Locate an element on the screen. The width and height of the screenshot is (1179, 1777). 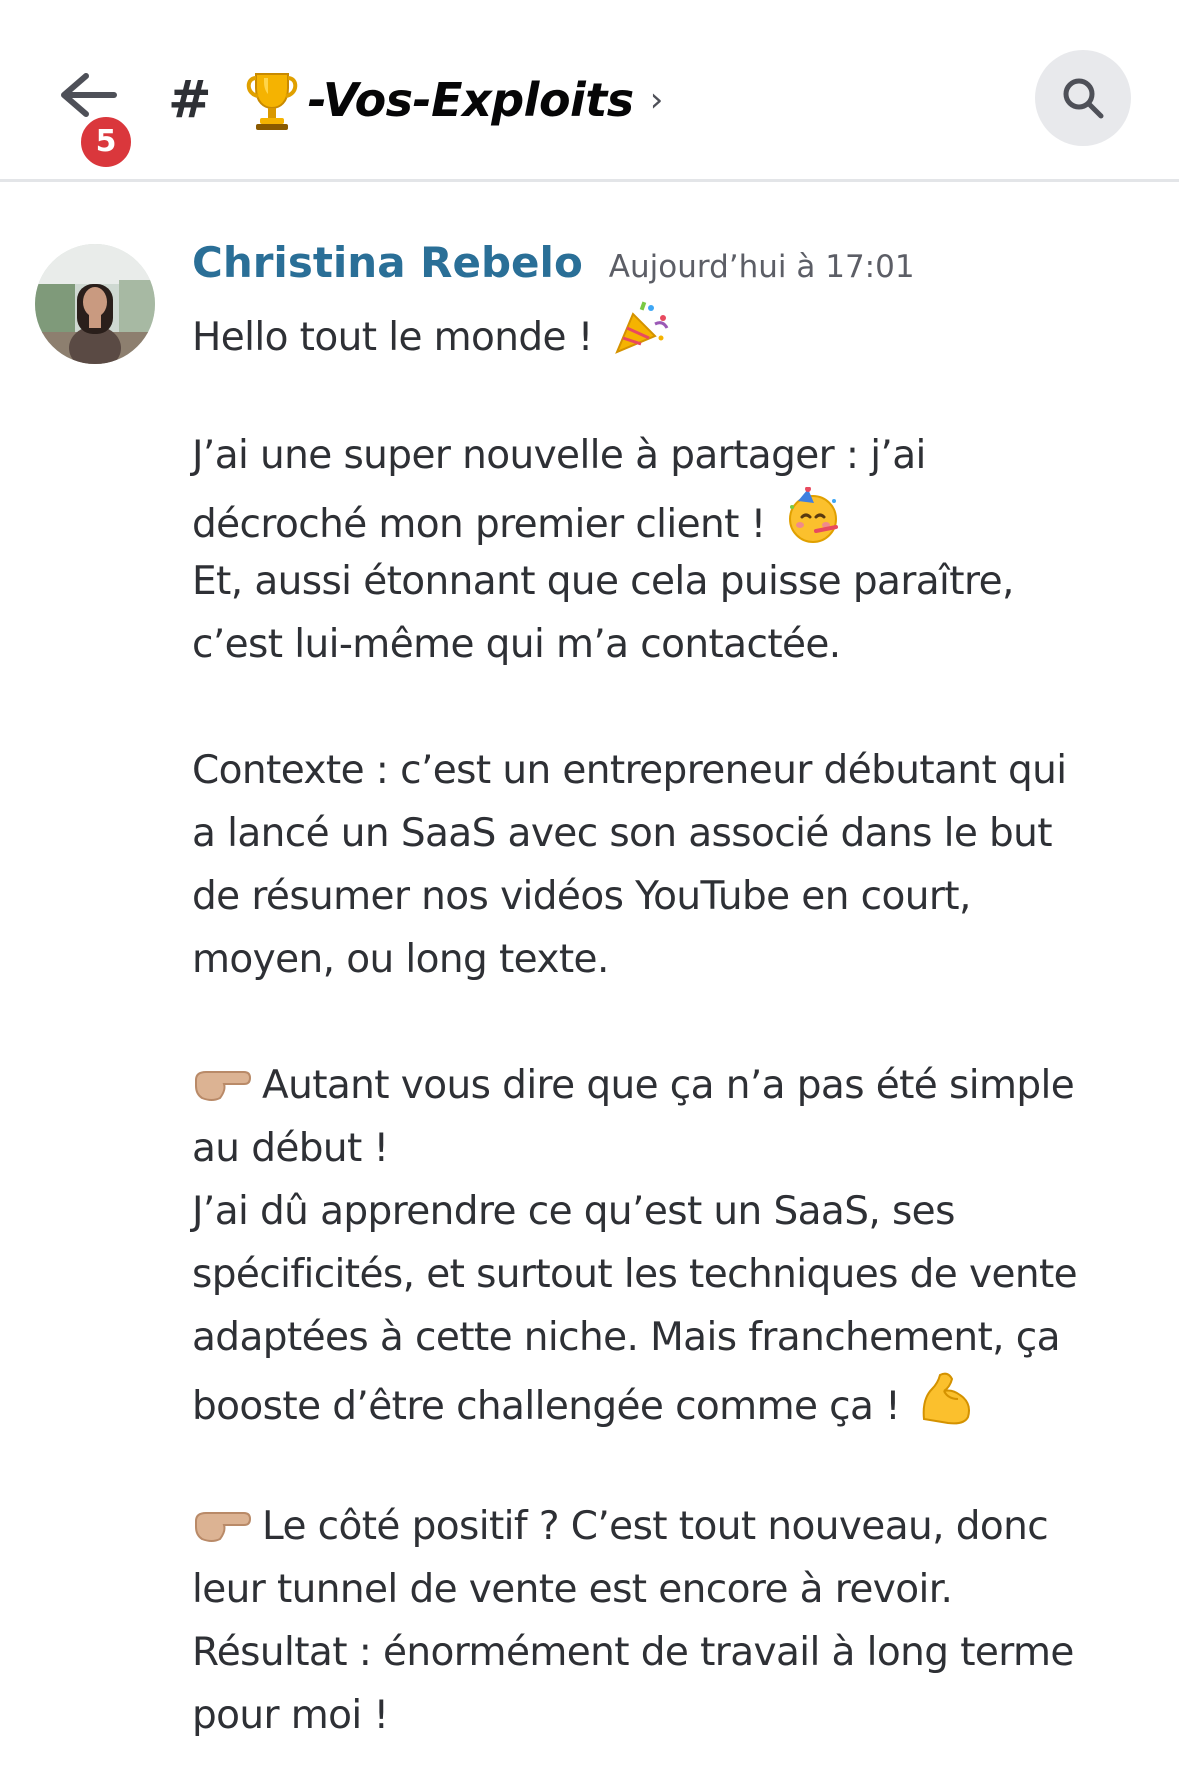
party-popper-icon is located at coordinates (641, 327).